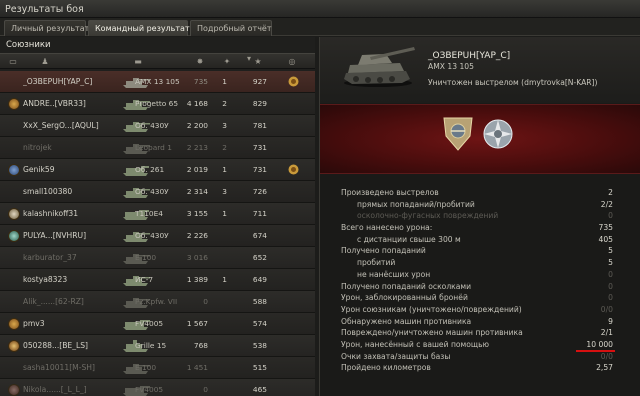  What do you see at coordinates (259, 345) in the screenshot?
I see `xp-value: 538` at bounding box center [259, 345].